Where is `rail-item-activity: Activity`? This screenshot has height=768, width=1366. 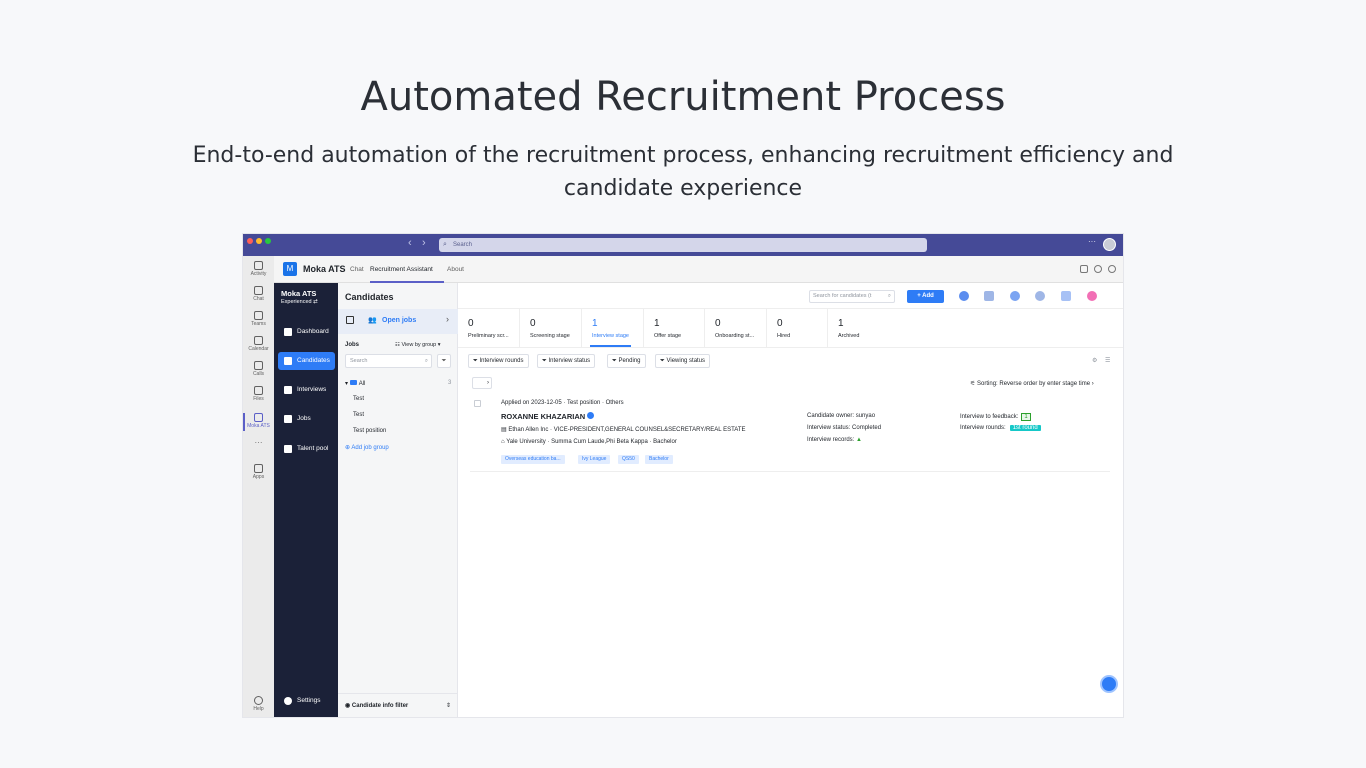
rail-item-activity: Activity is located at coordinates (258, 269).